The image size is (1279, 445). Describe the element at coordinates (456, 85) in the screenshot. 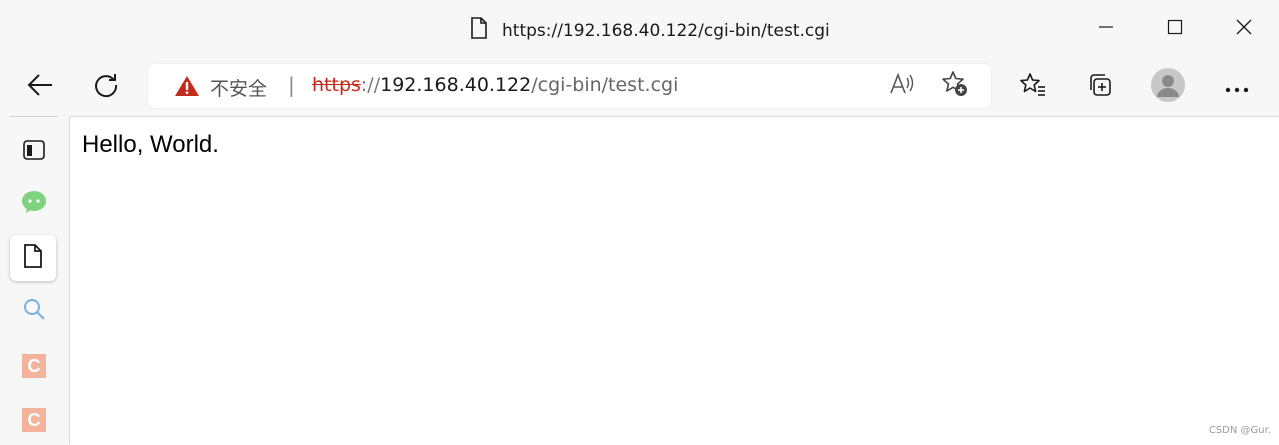

I see `url-host: 192.168.40.122` at that location.